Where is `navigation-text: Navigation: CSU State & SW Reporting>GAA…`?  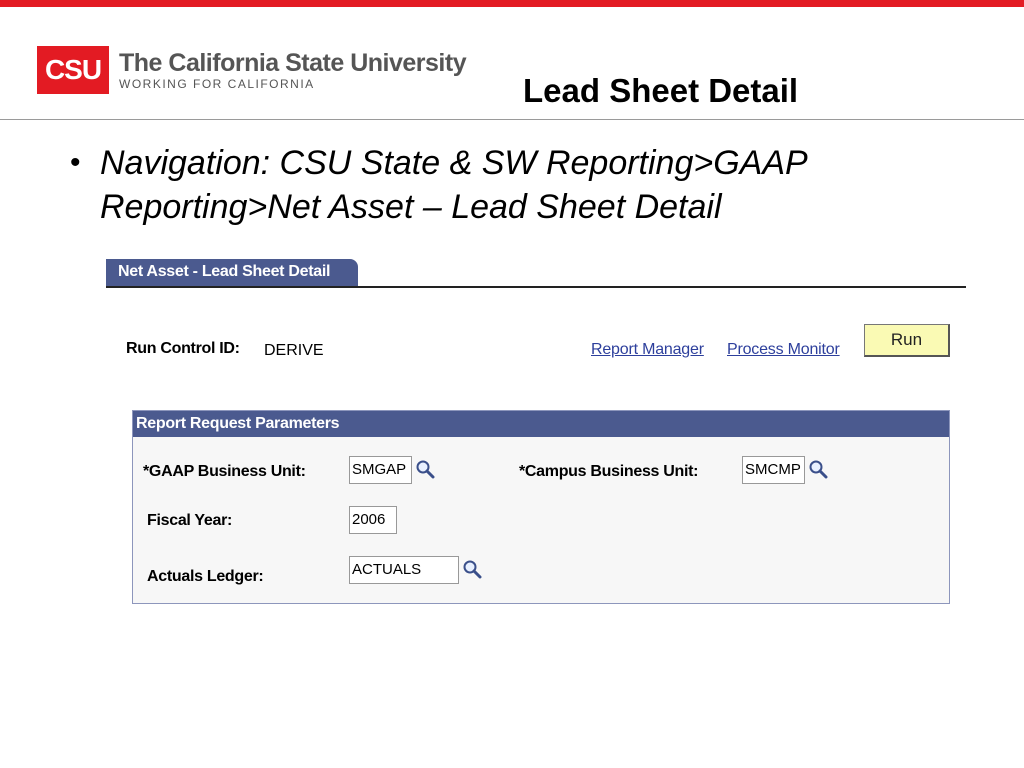 navigation-text: Navigation: CSU State & SW Reporting>GAA… is located at coordinates (453, 185).